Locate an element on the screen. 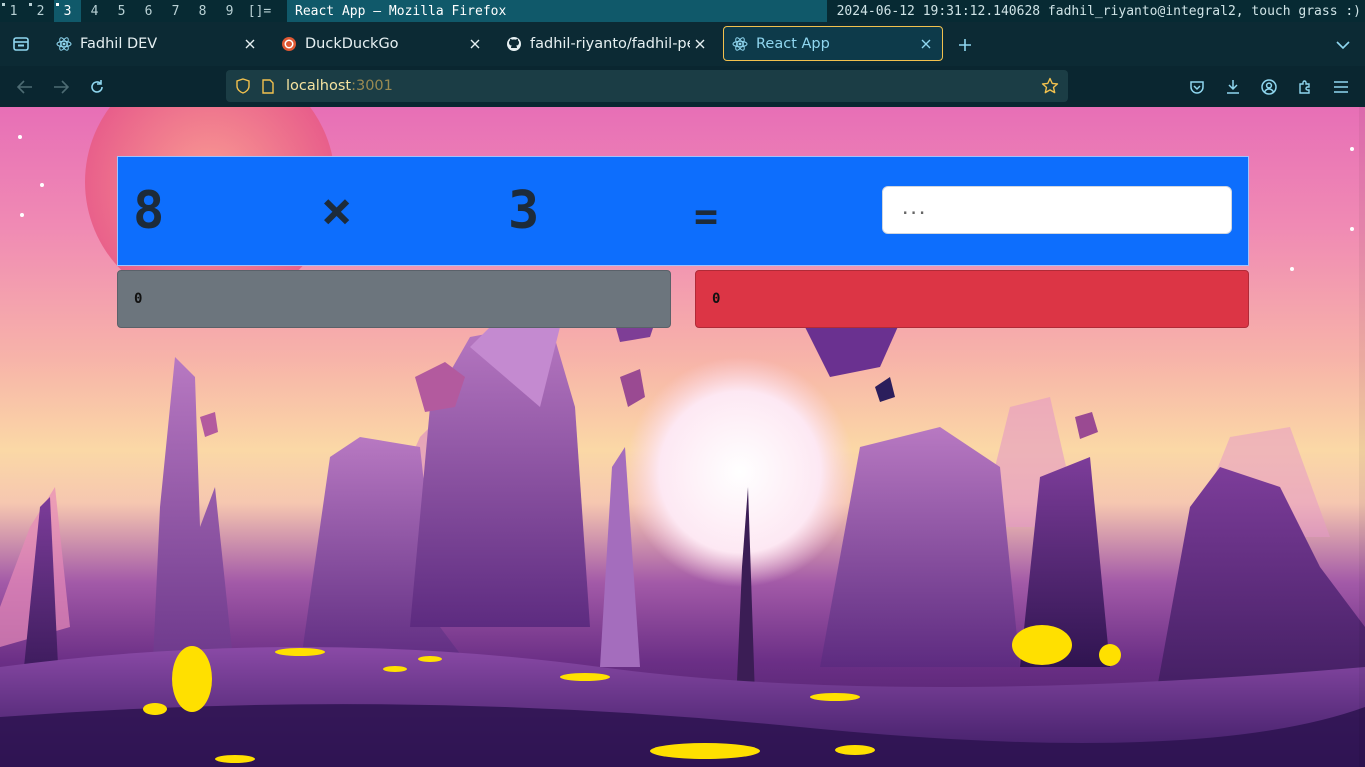 Image resolution: width=1365 pixels, height=767 pixels. workspace-label: 6 is located at coordinates (148, 11).